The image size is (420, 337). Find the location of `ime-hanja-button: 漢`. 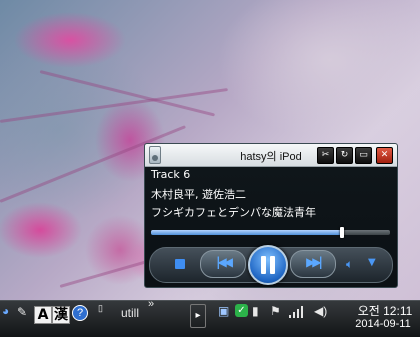

ime-hanja-button: 漢 is located at coordinates (61, 315).